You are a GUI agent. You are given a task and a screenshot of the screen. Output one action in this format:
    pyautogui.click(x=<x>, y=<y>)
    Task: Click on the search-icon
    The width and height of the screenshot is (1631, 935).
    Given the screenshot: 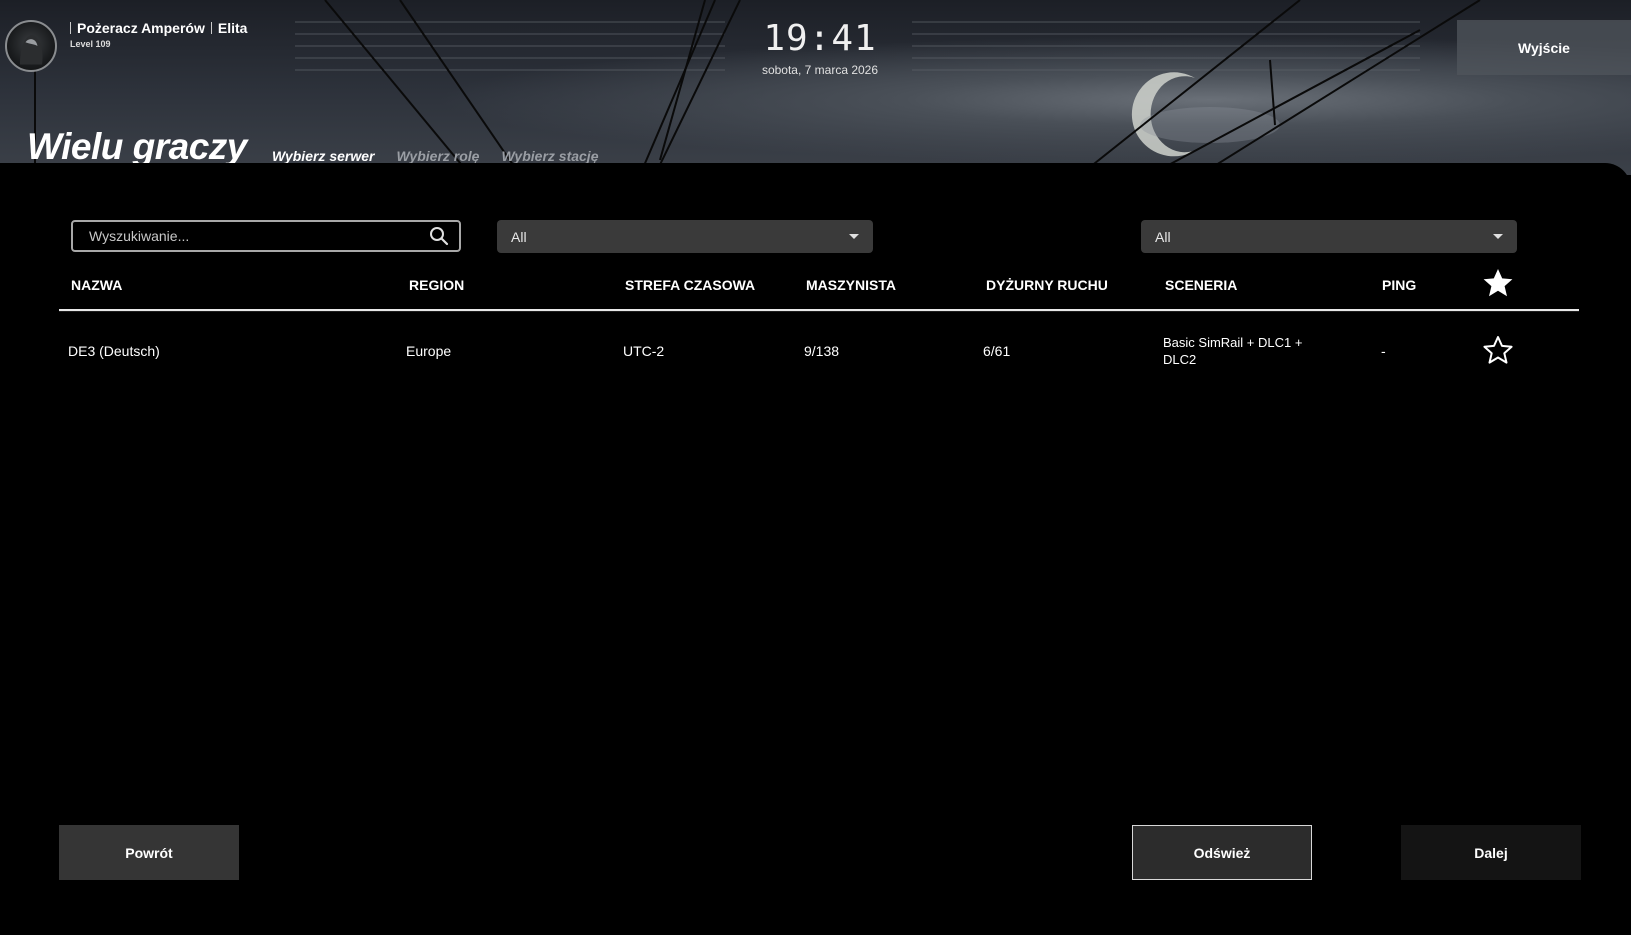 What is the action you would take?
    pyautogui.click(x=439, y=236)
    